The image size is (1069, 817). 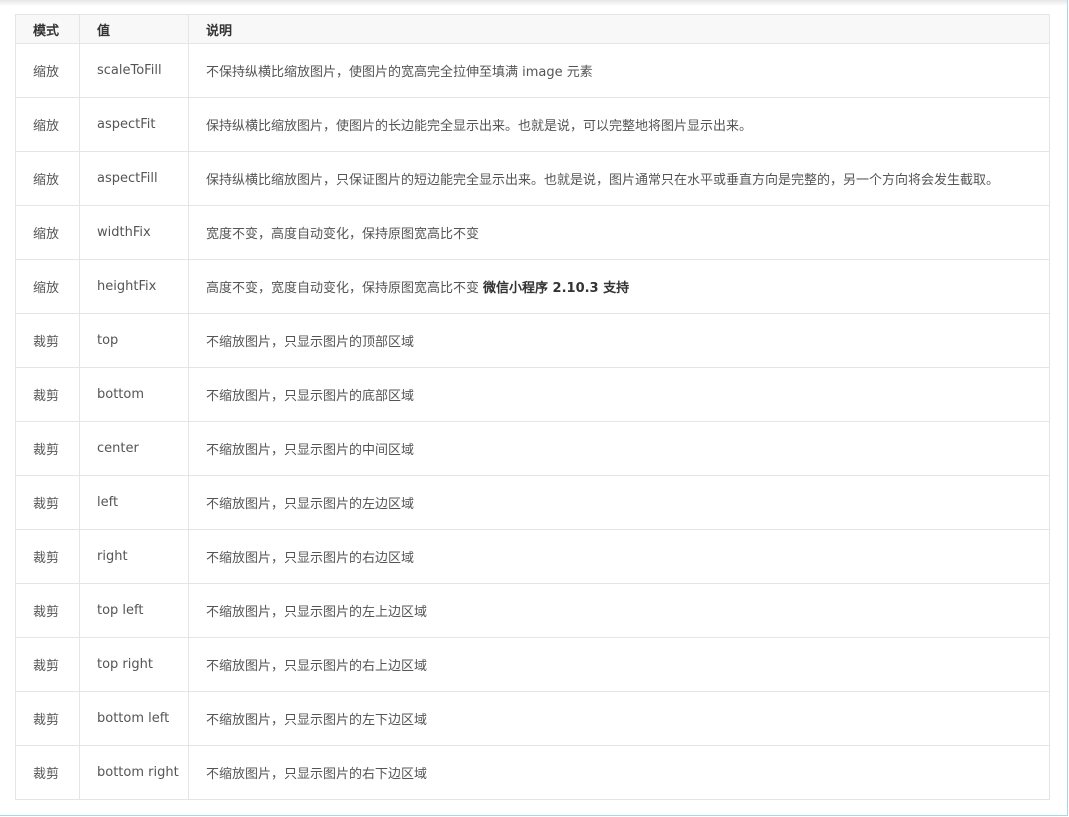 What do you see at coordinates (134, 502) in the screenshot?
I see `cell-value: left` at bounding box center [134, 502].